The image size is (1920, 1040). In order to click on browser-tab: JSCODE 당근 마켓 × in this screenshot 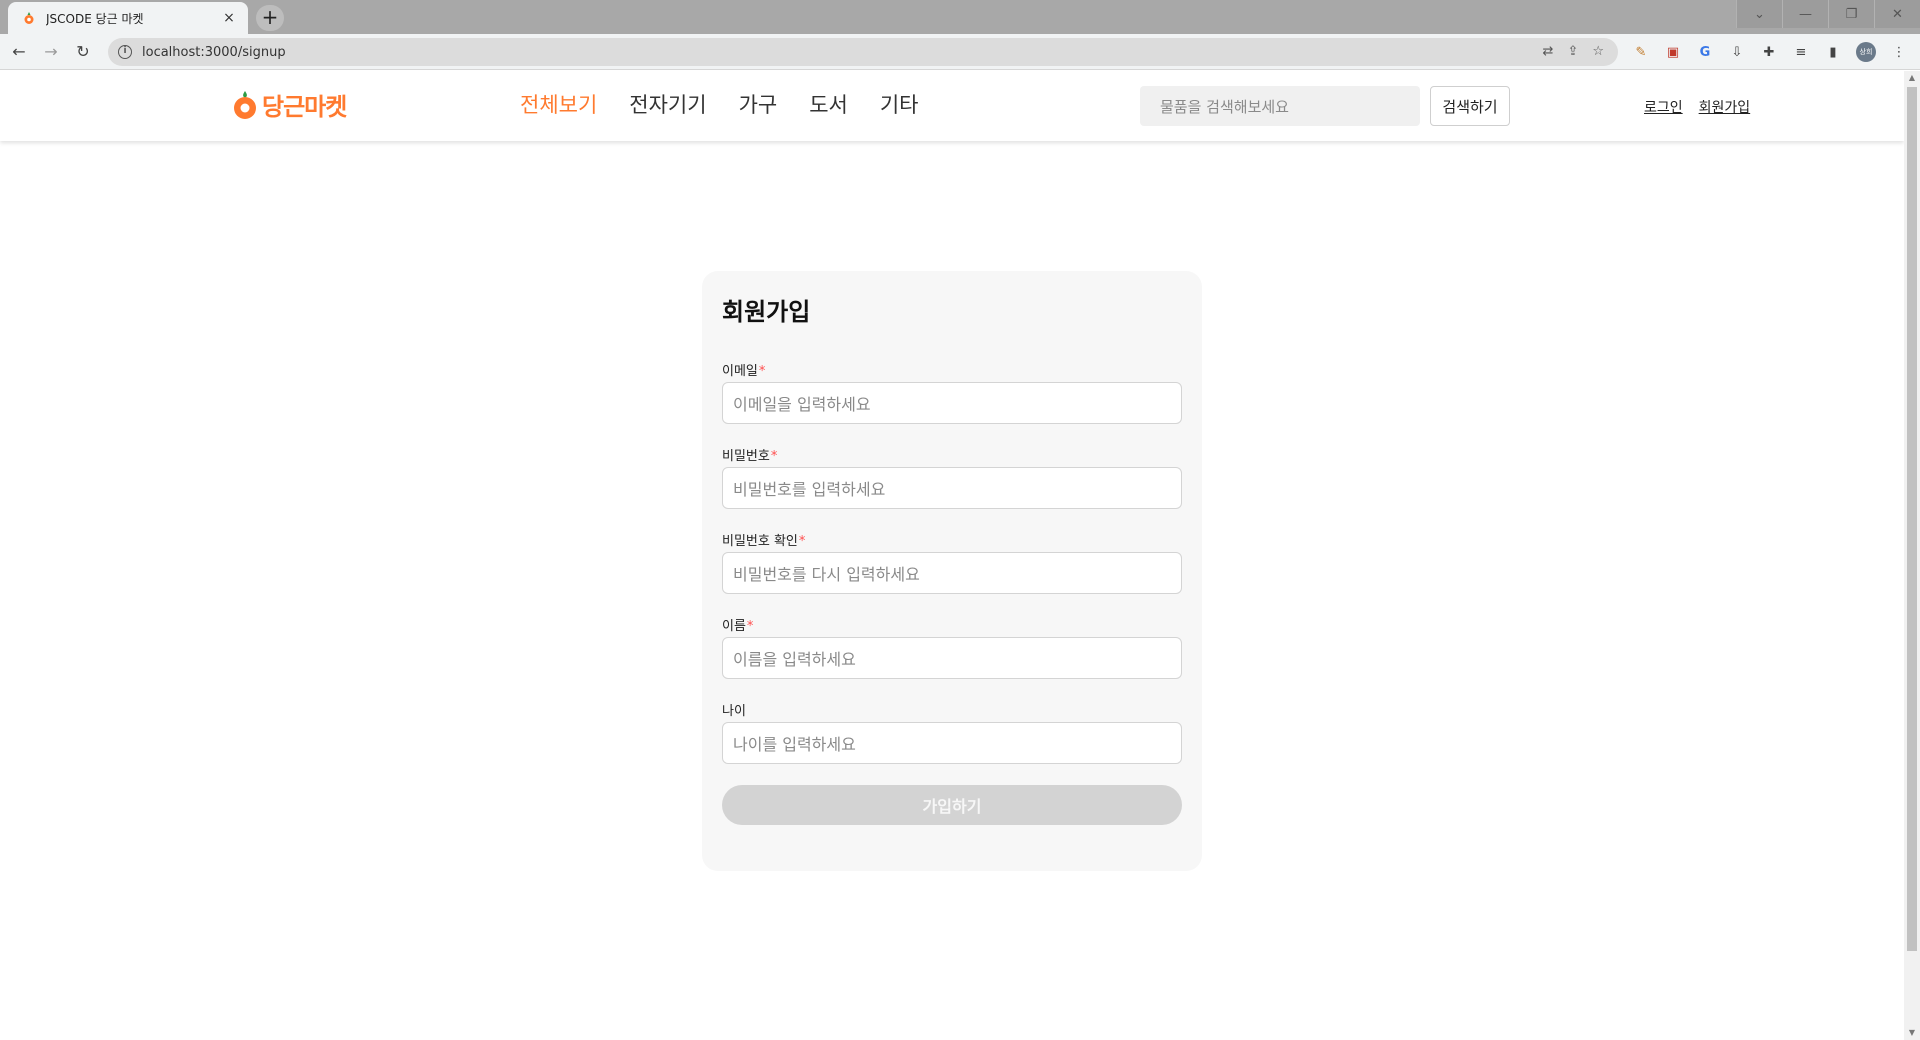, I will do `click(128, 18)`.